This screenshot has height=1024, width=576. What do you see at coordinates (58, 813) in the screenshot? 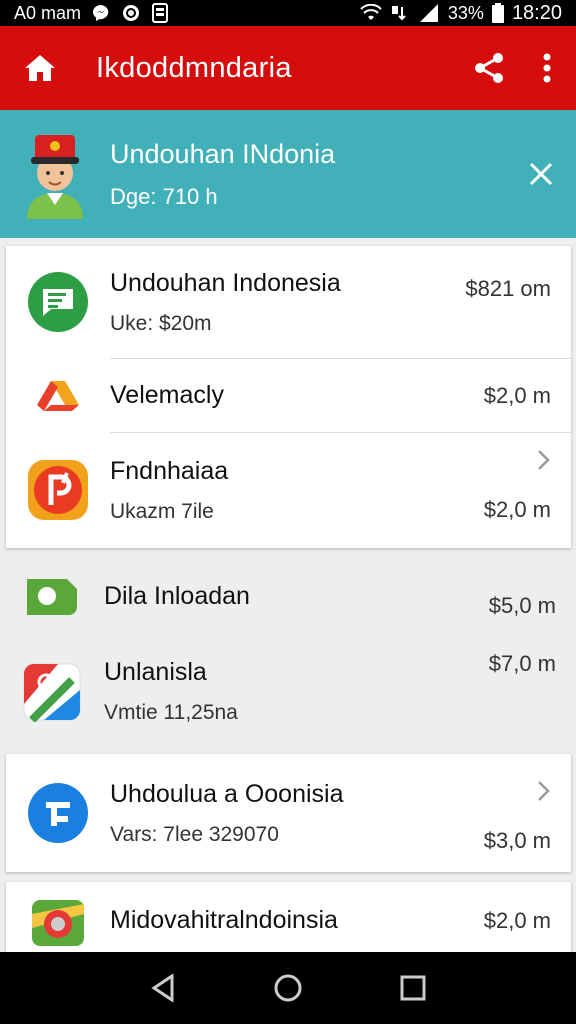
I see `blue-app-icon` at bounding box center [58, 813].